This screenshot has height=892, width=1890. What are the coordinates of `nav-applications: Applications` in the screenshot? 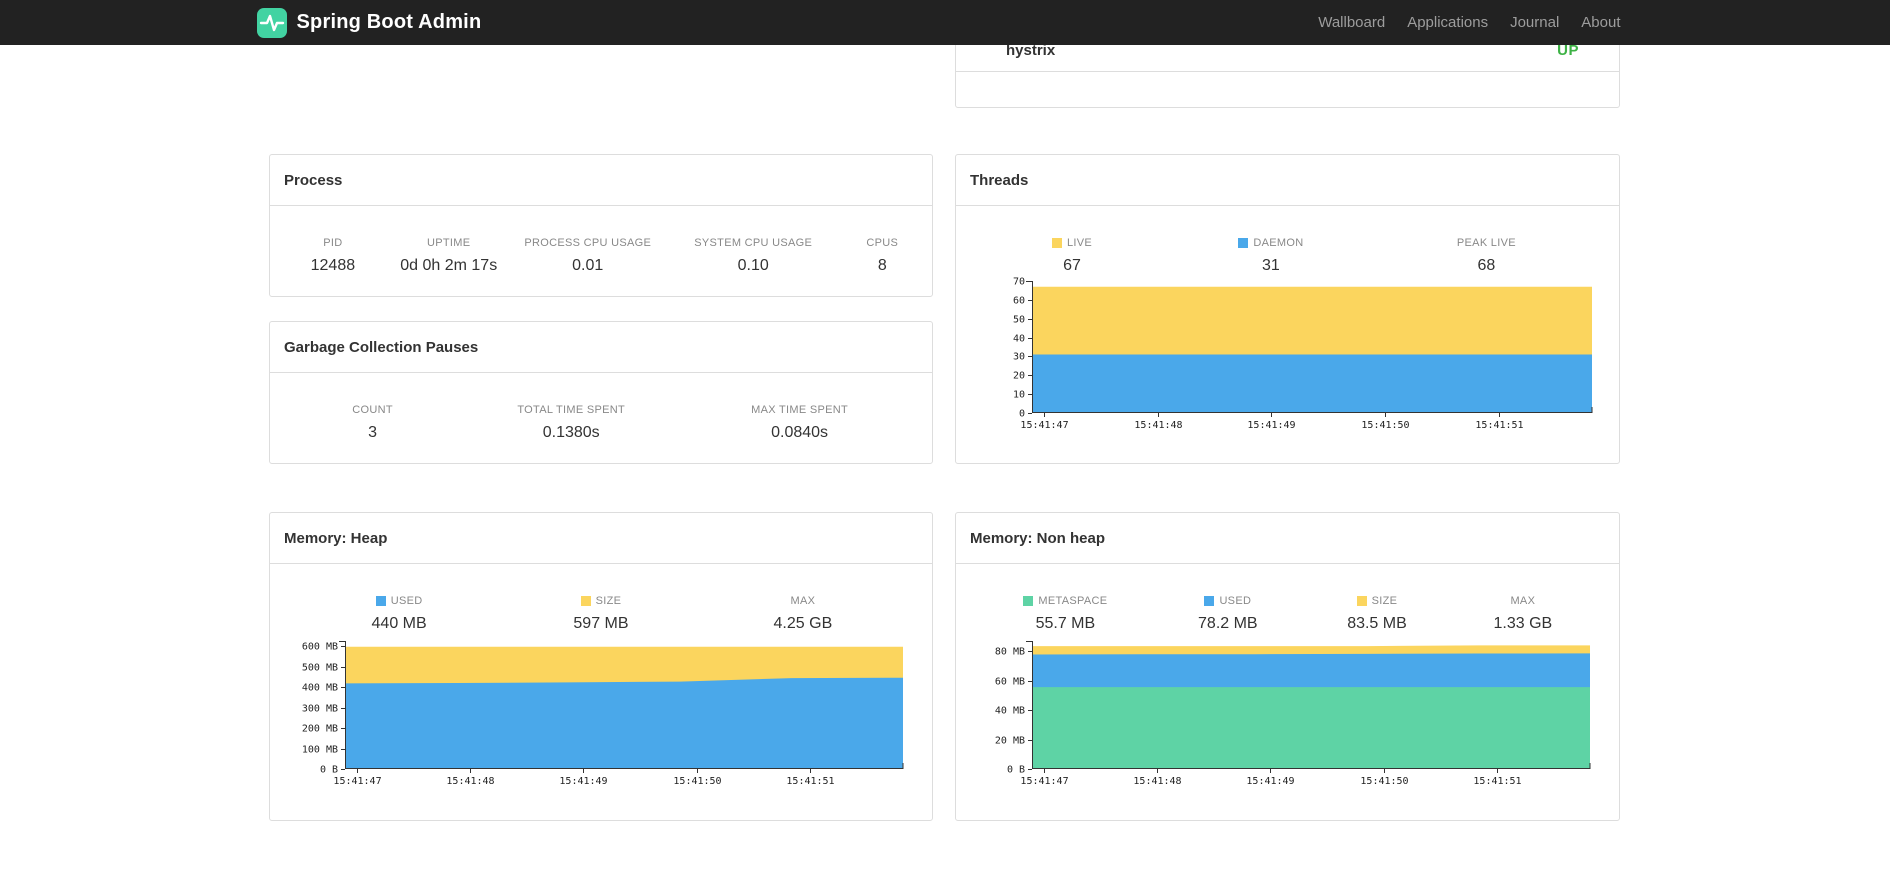 It's located at (1447, 22).